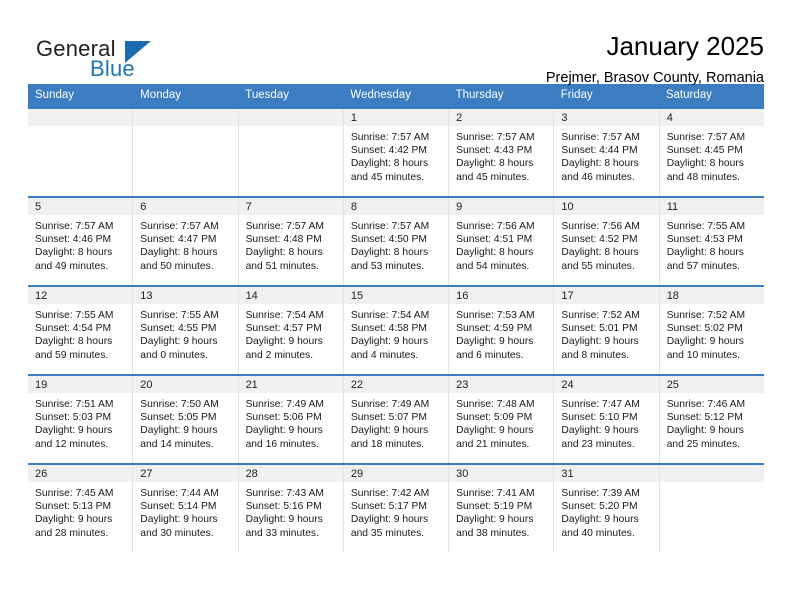  I want to click on day-number: 4, so click(711, 117).